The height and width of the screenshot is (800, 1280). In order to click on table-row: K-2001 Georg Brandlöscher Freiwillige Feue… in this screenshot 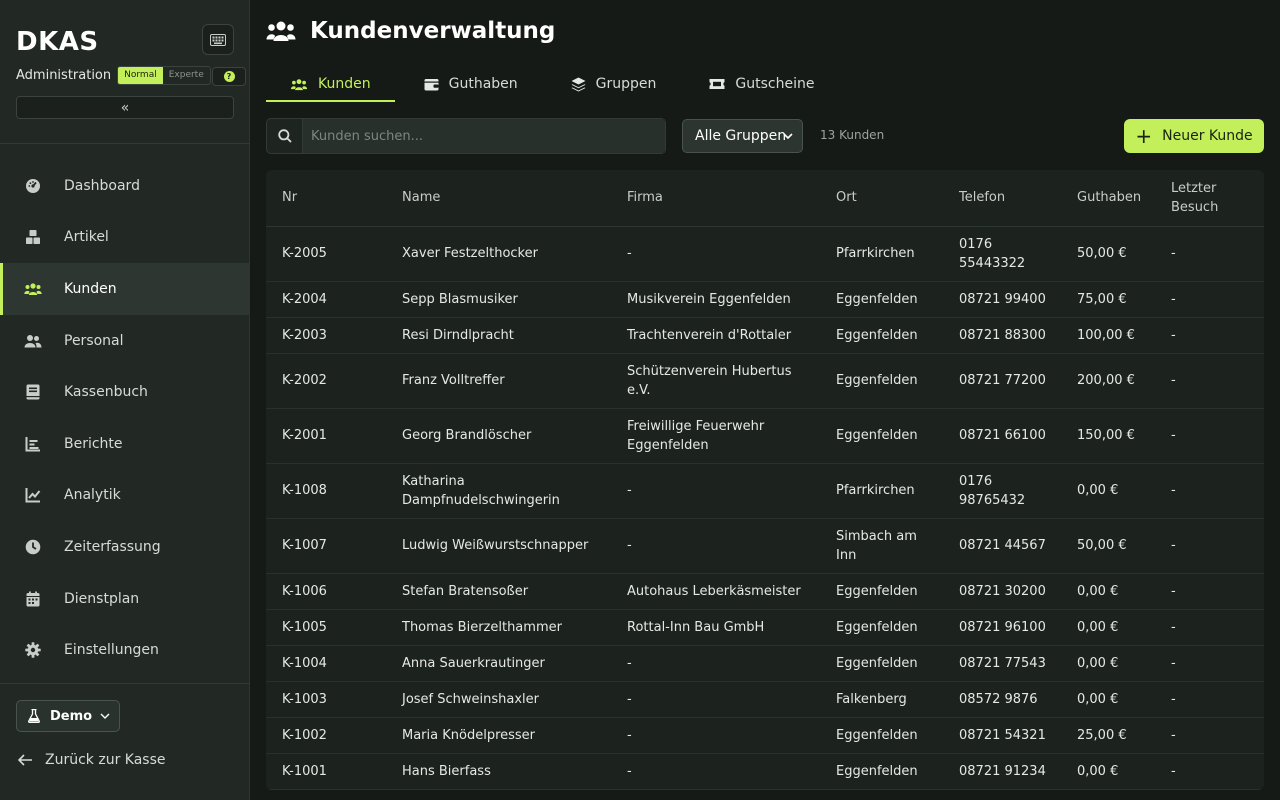, I will do `click(765, 436)`.